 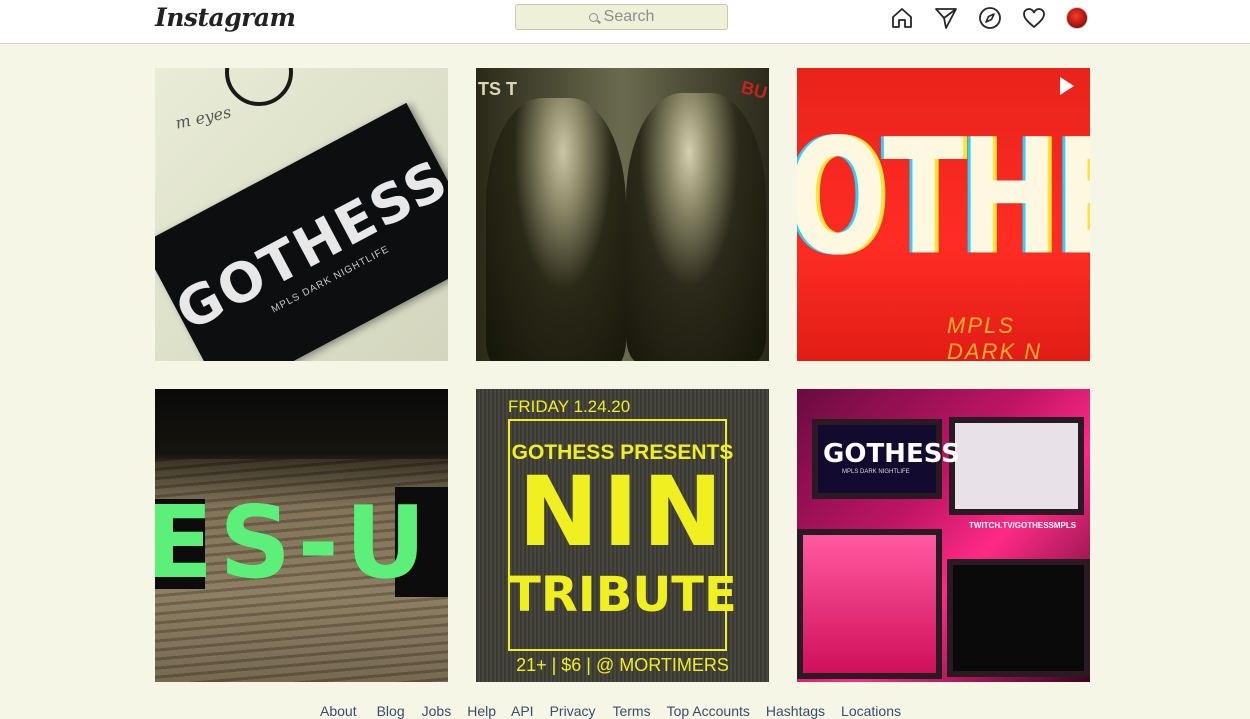 What do you see at coordinates (622, 595) in the screenshot?
I see `flyer-subline: TRIBUTE` at bounding box center [622, 595].